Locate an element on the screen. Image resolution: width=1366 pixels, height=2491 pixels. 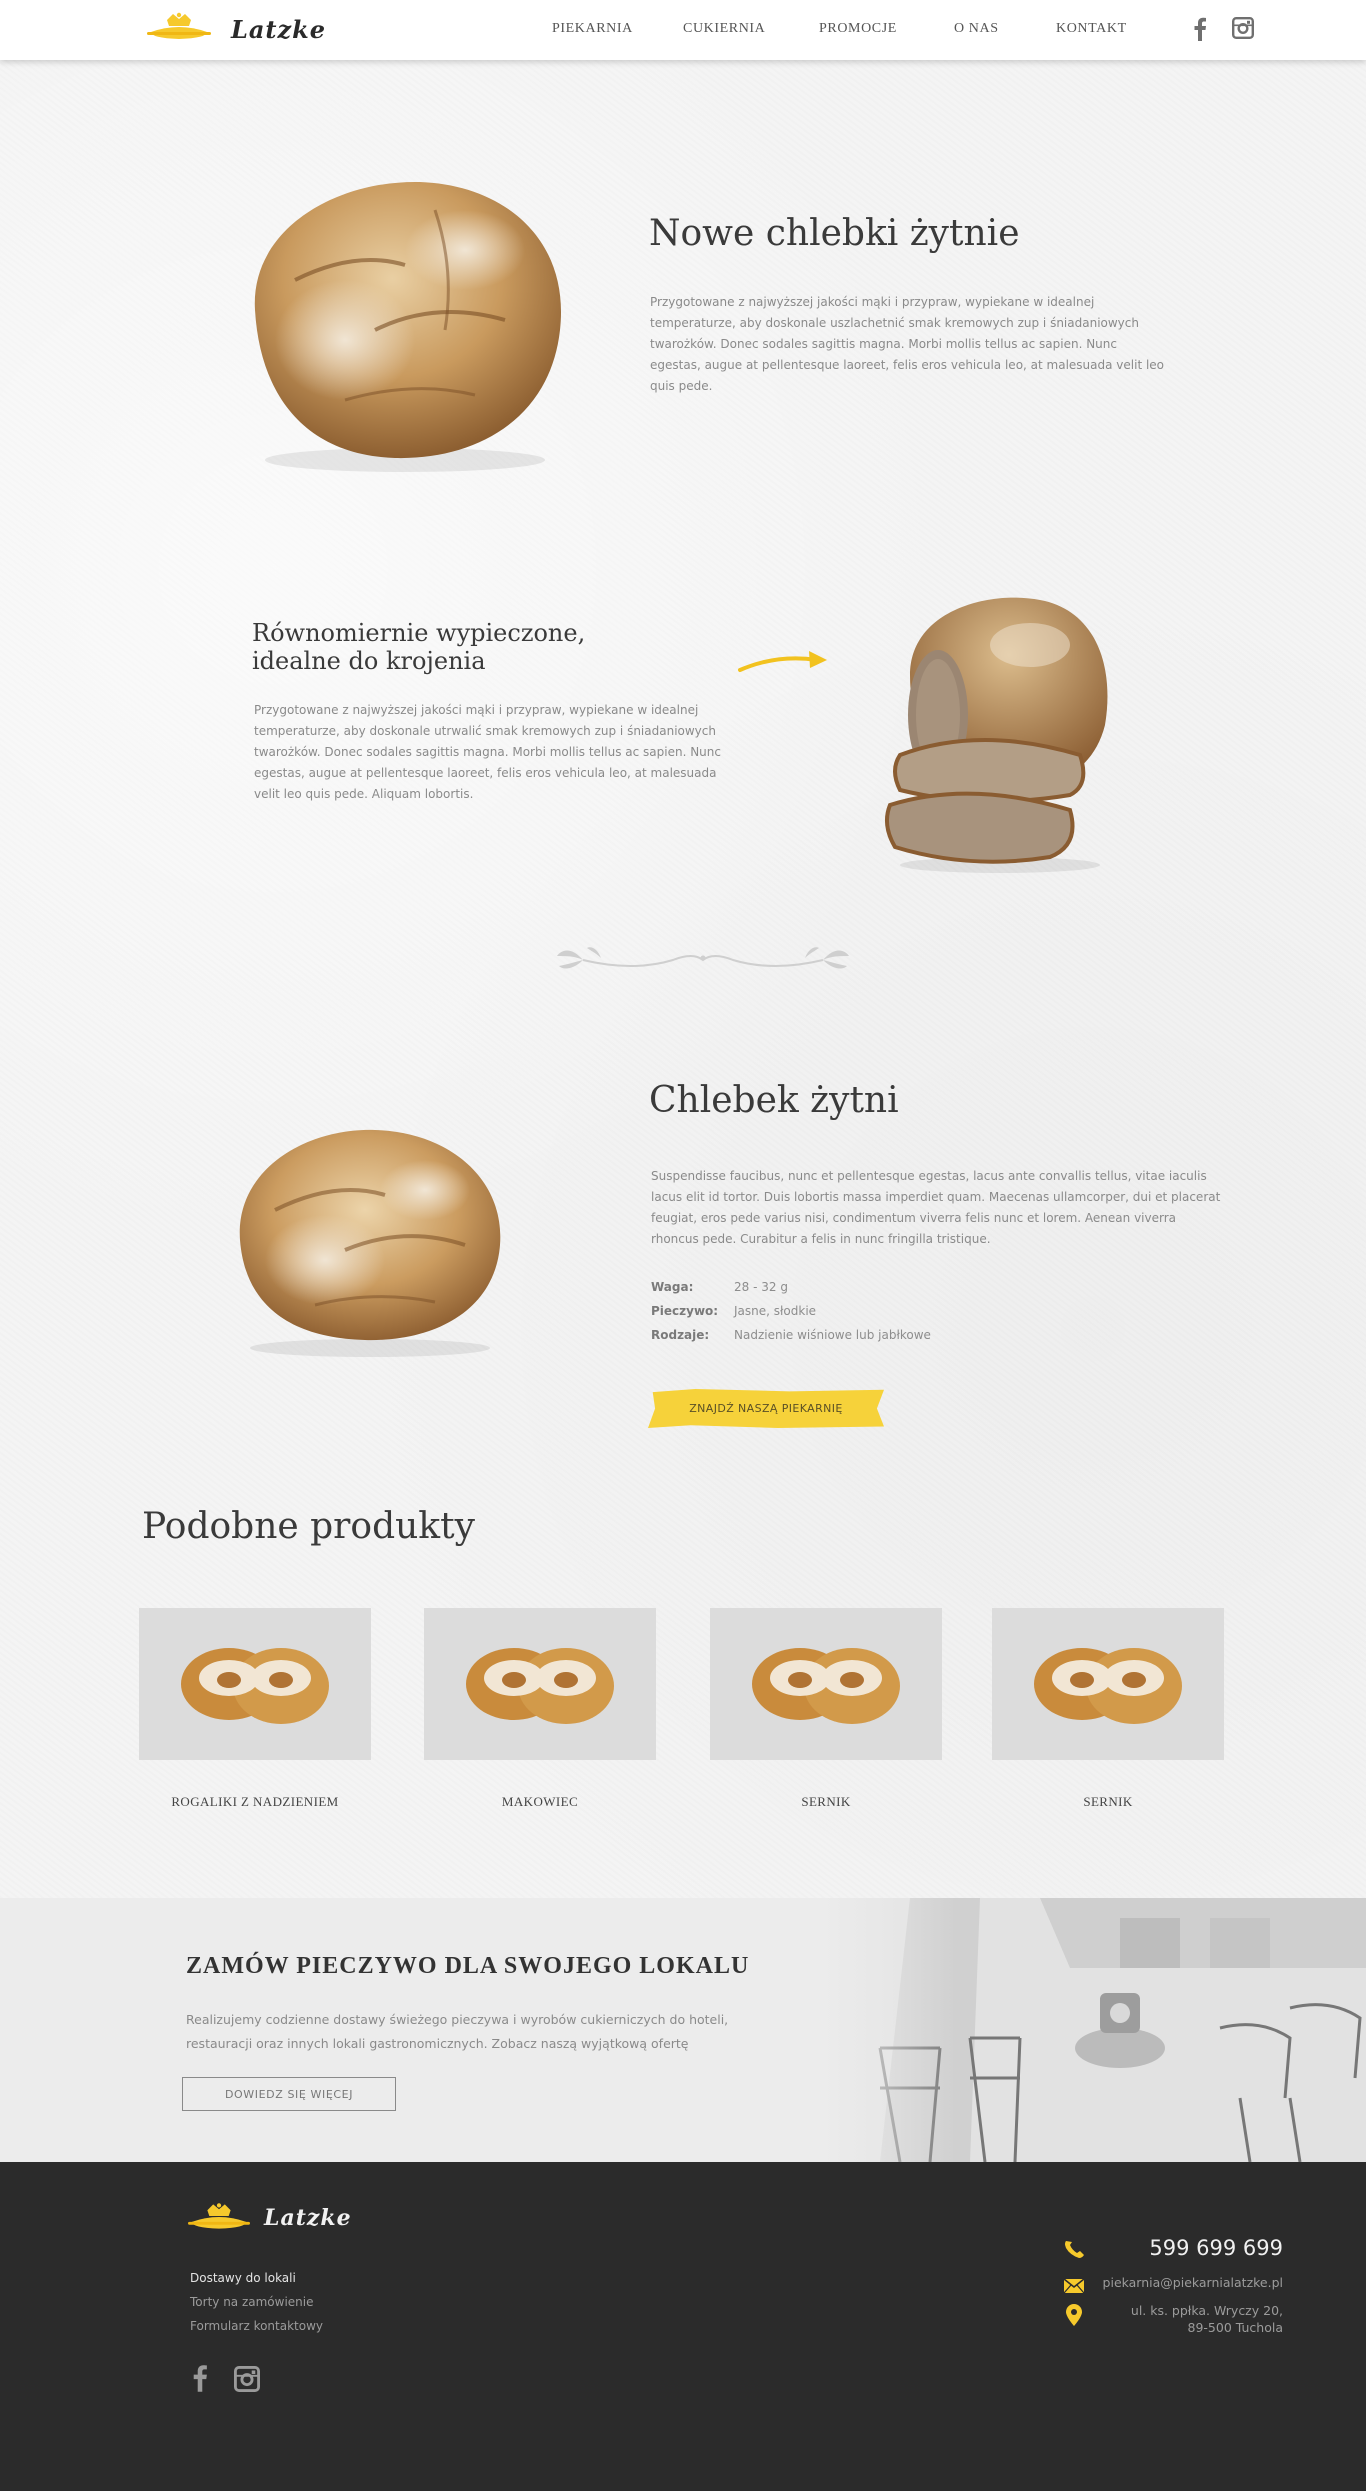
product-card: MAKOWIEC is located at coordinates (540, 1708).